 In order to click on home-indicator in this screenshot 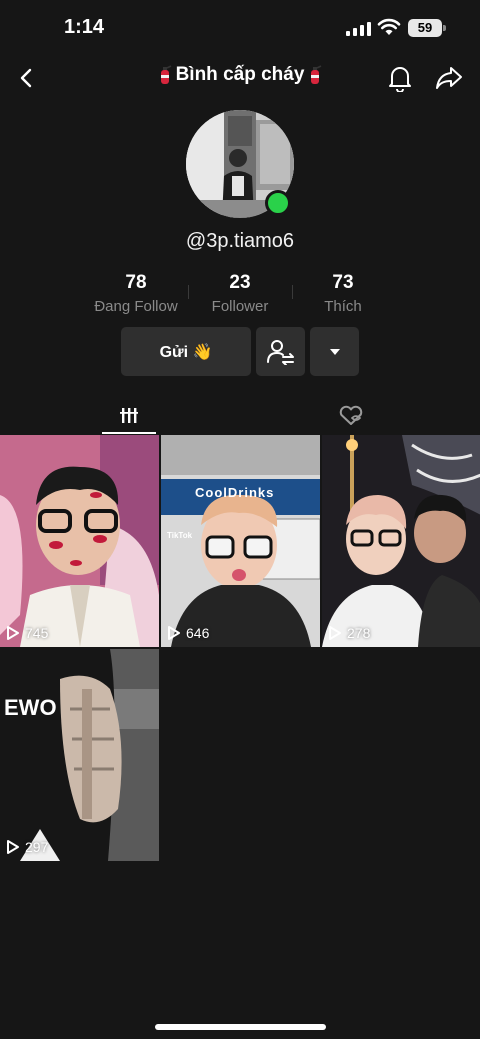, I will do `click(240, 1027)`.